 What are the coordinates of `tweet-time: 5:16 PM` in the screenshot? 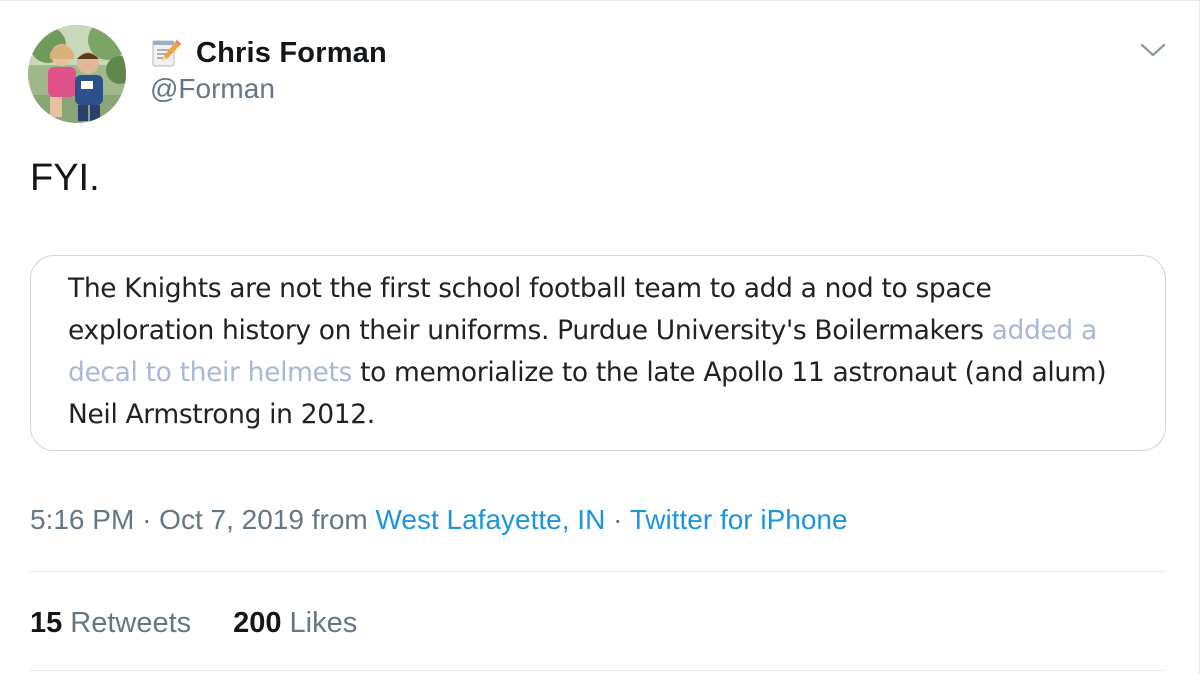 It's located at (82, 519).